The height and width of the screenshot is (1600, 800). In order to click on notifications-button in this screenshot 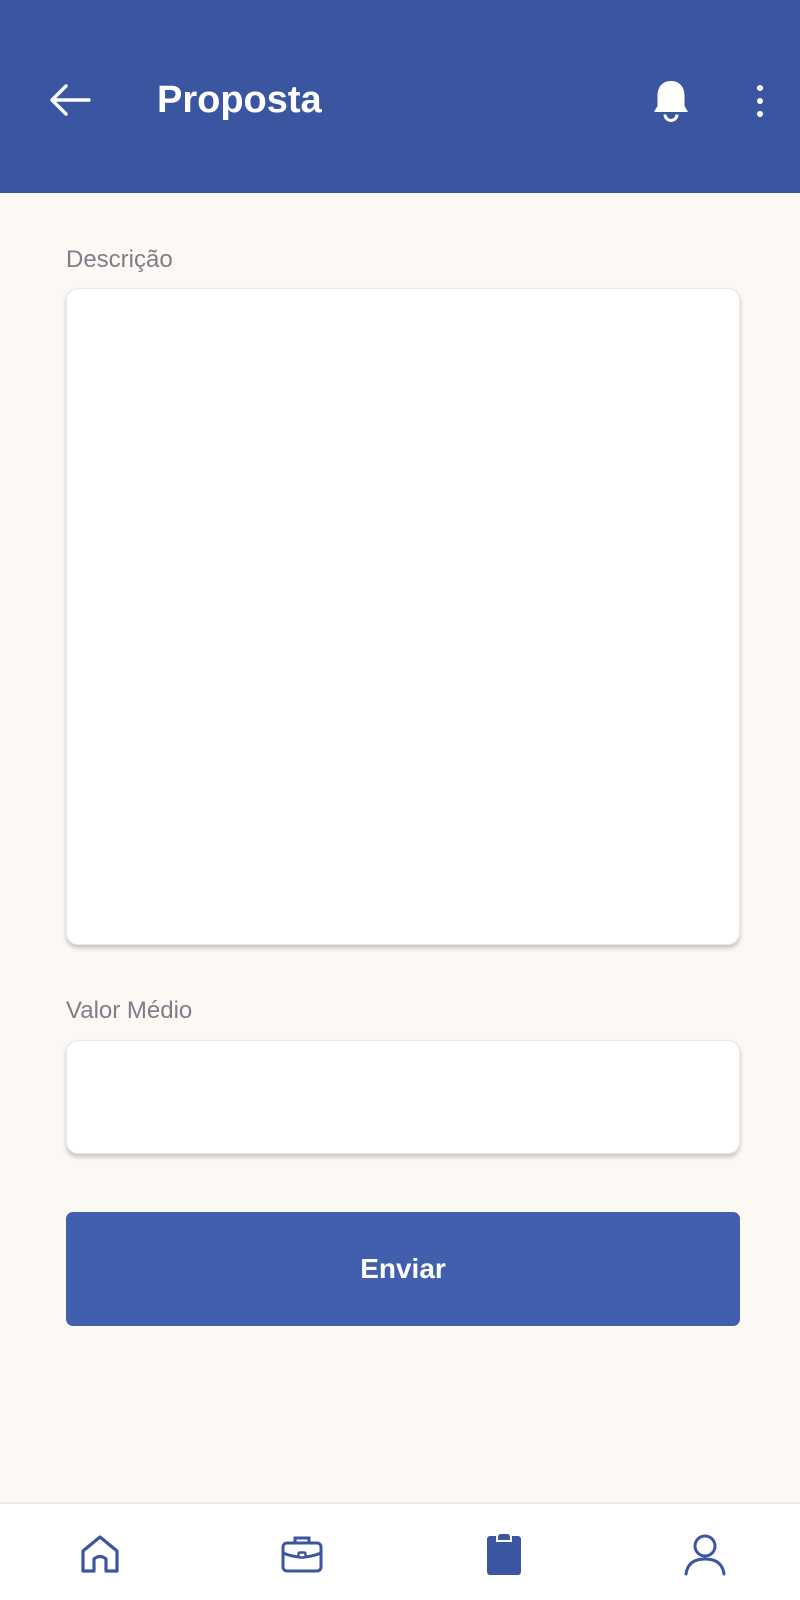, I will do `click(671, 100)`.